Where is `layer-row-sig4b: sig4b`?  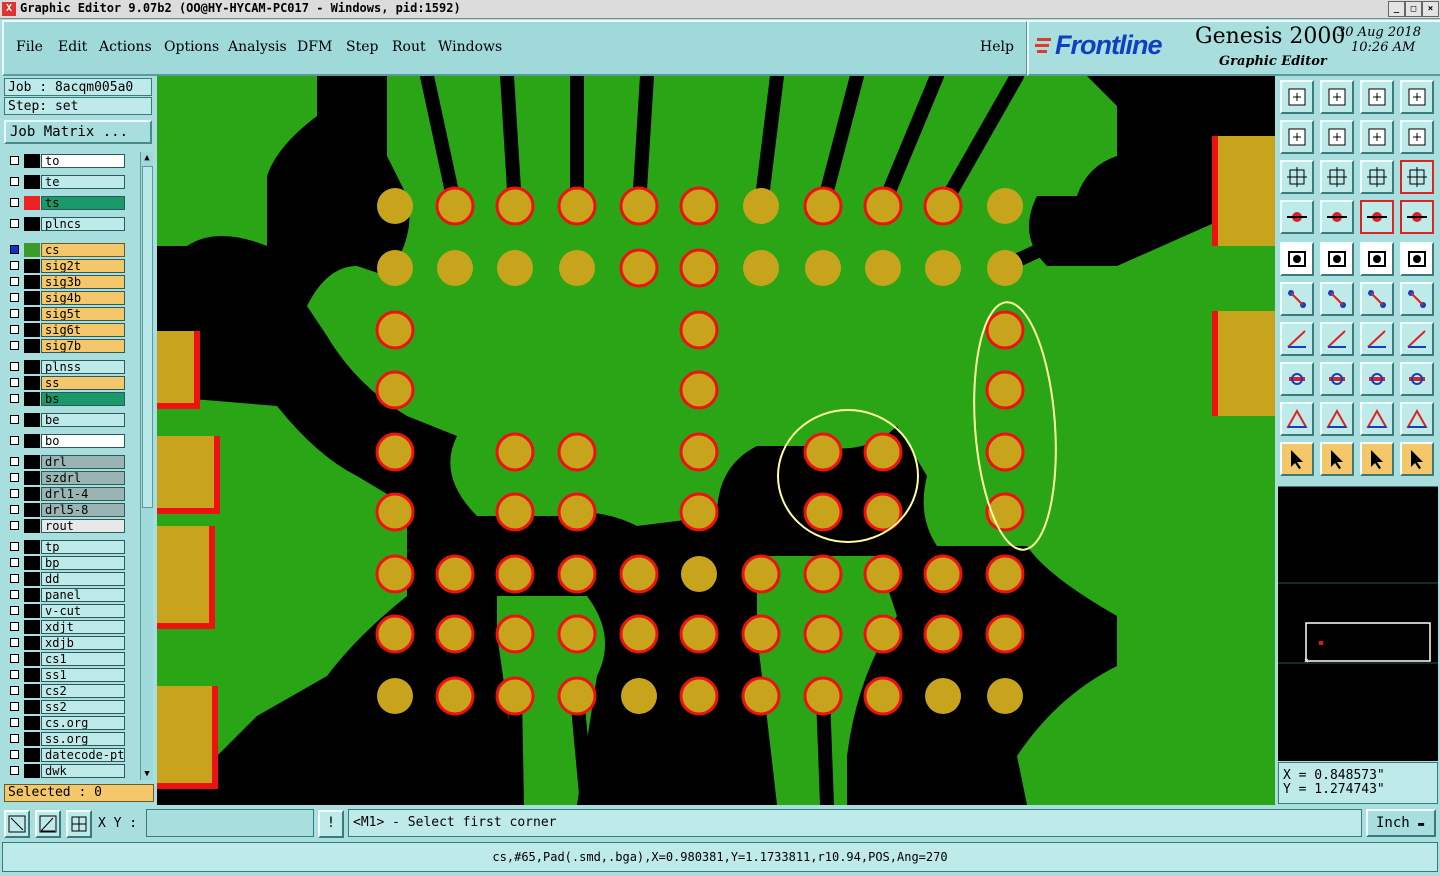
layer-row-sig4b: sig4b is located at coordinates (71, 298).